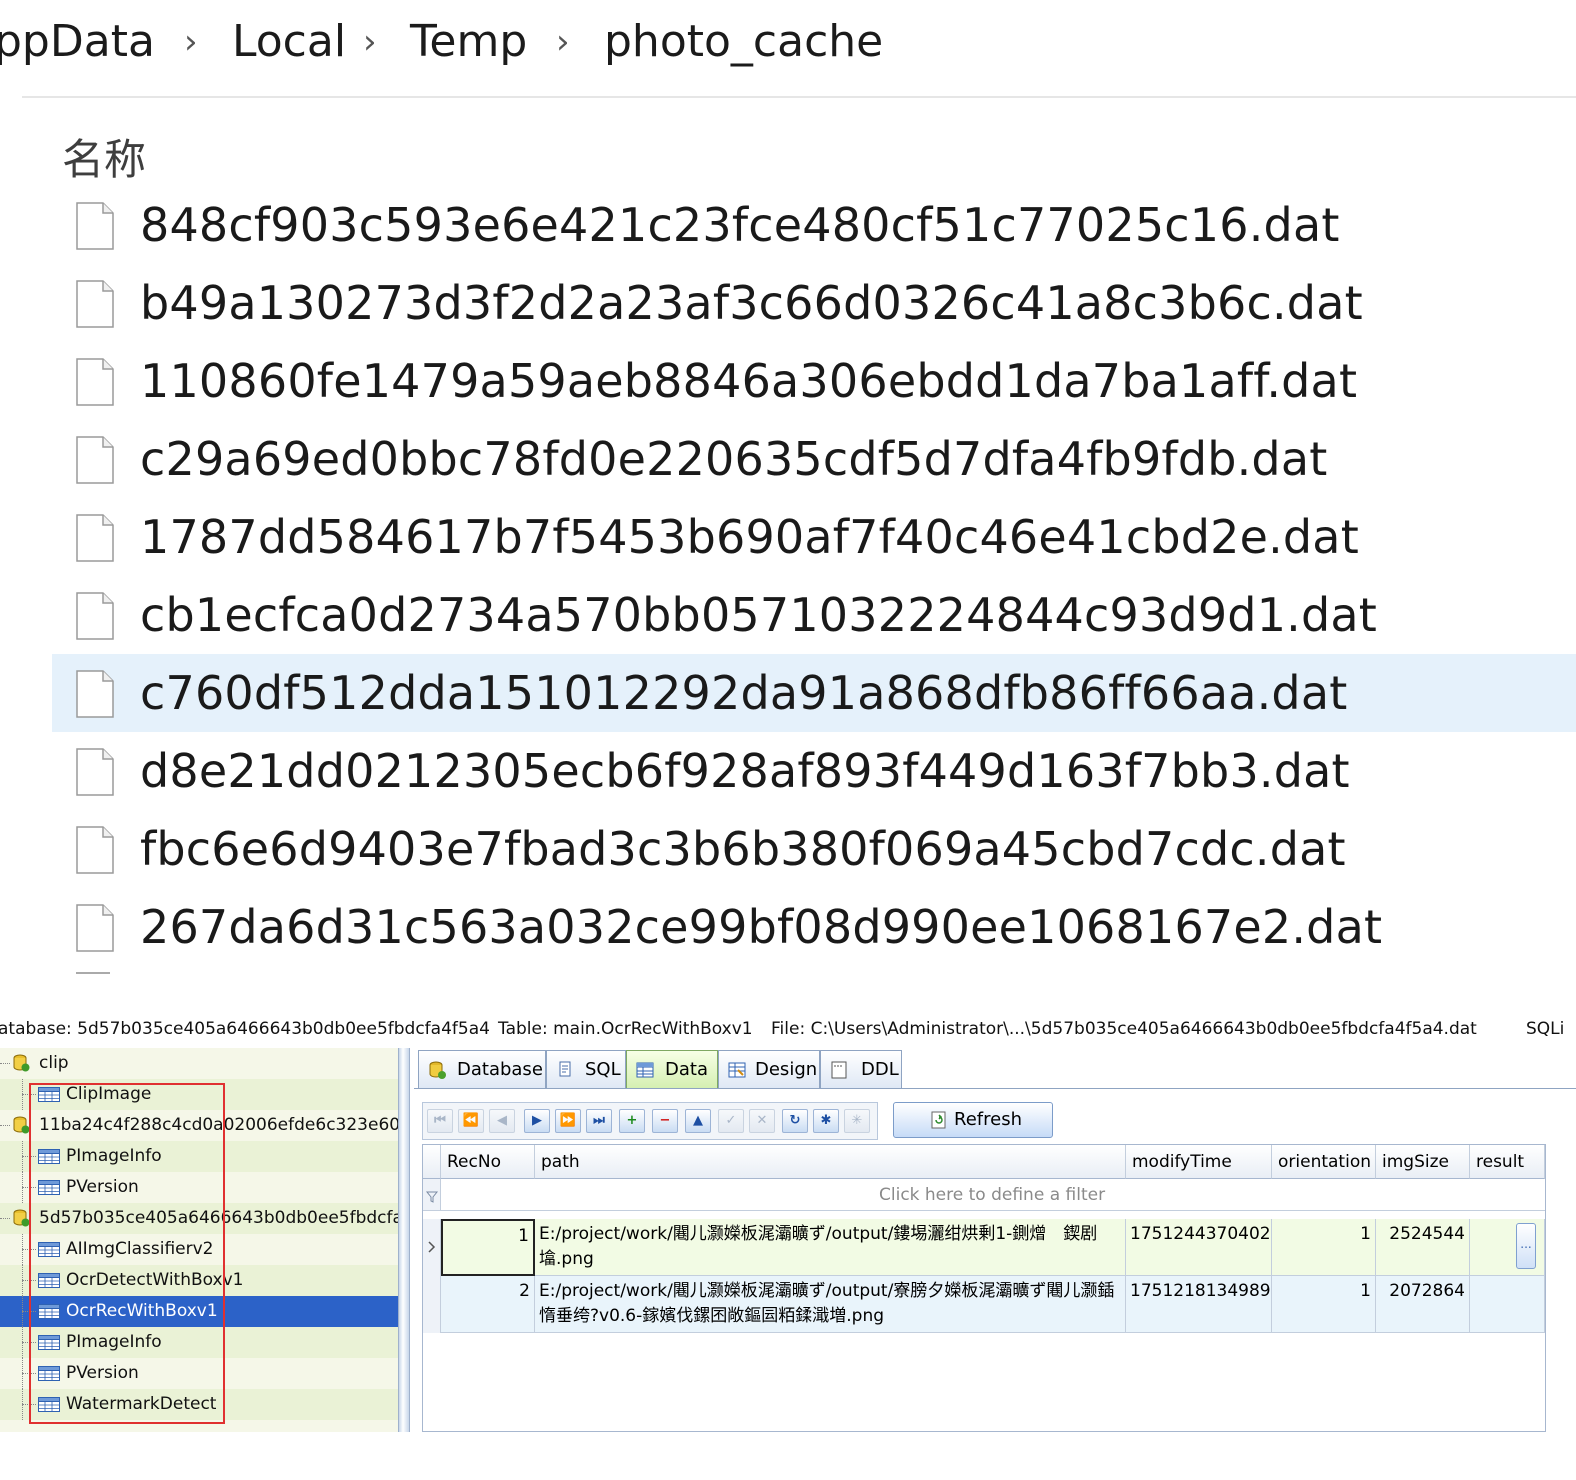 Image resolution: width=1576 pixels, height=1480 pixels. I want to click on column-header-modifytime: modifyTime, so click(1199, 1162).